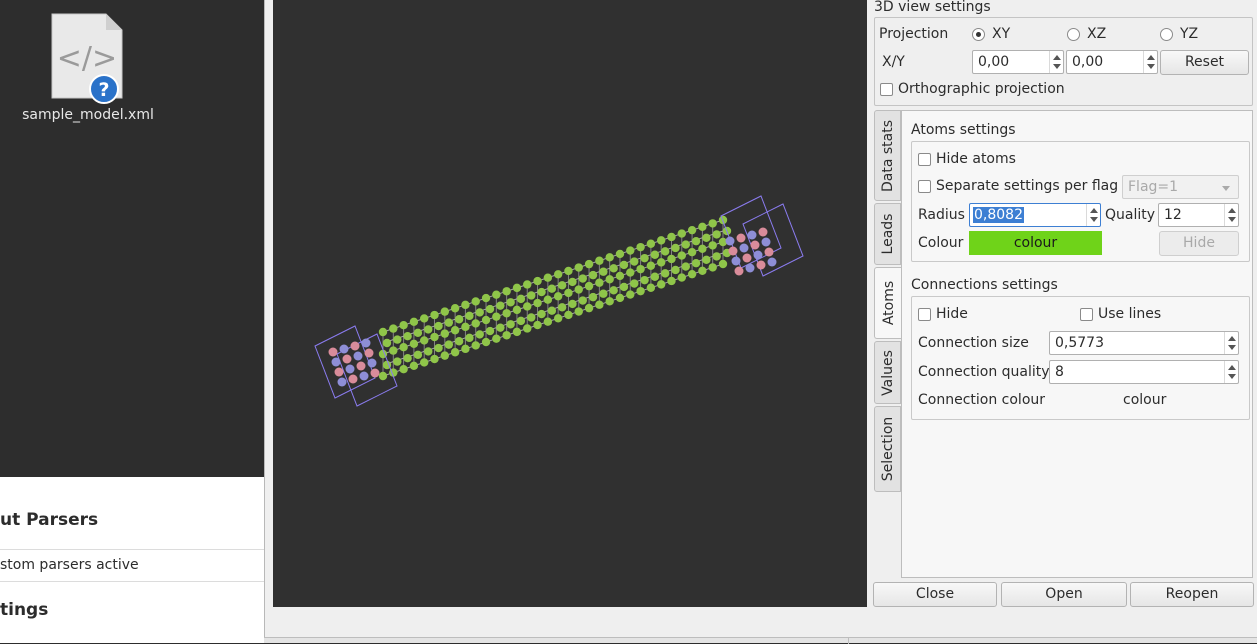 This screenshot has width=1257, height=644. Describe the element at coordinates (1073, 34) in the screenshot. I see `projection-xz-radio` at that location.